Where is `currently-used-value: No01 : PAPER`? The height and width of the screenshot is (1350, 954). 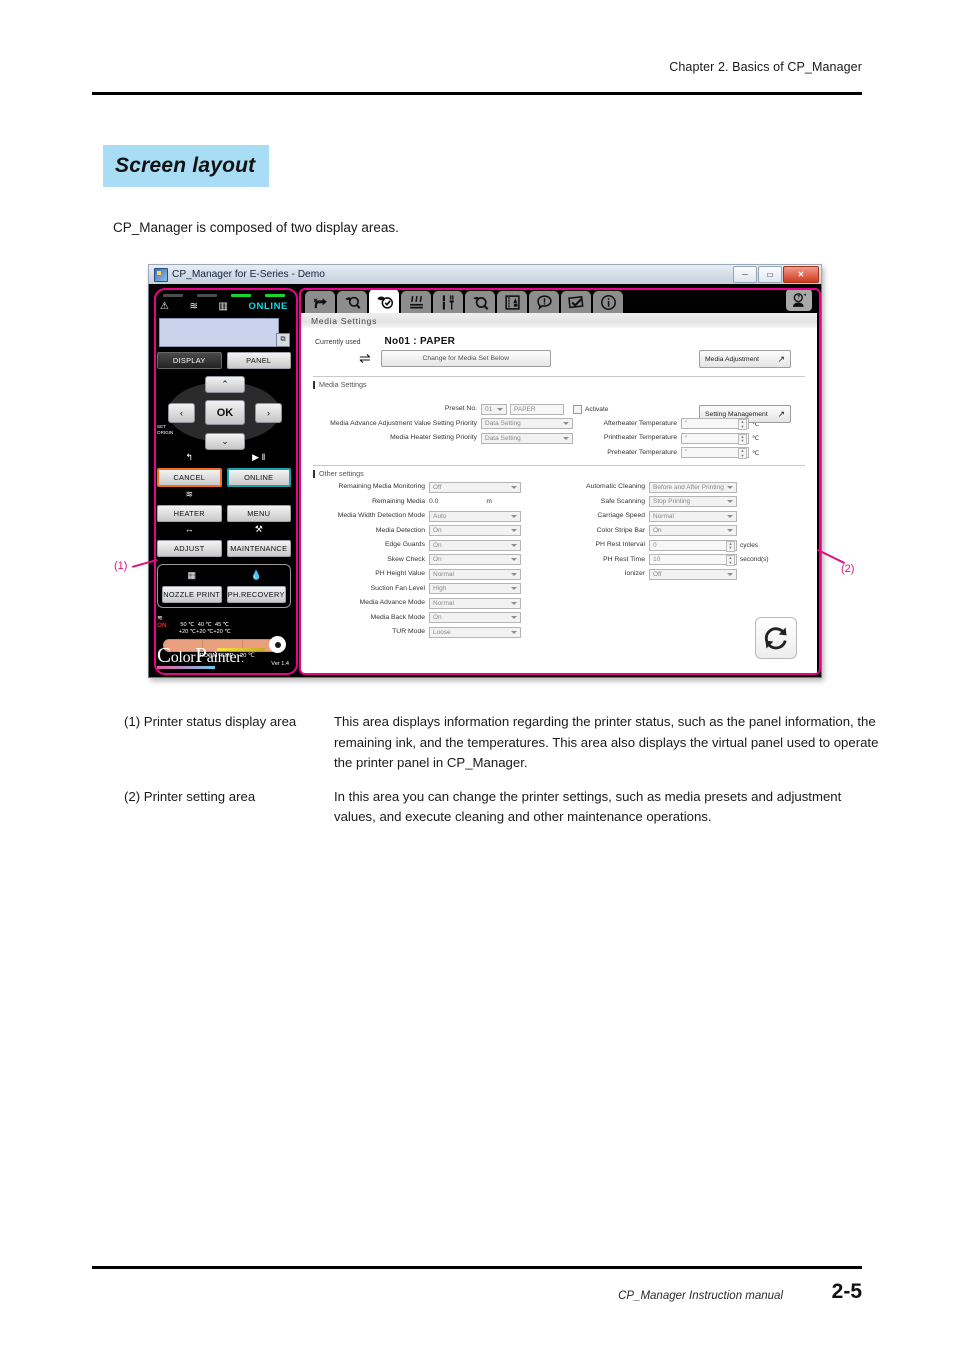 currently-used-value: No01 : PAPER is located at coordinates (420, 341).